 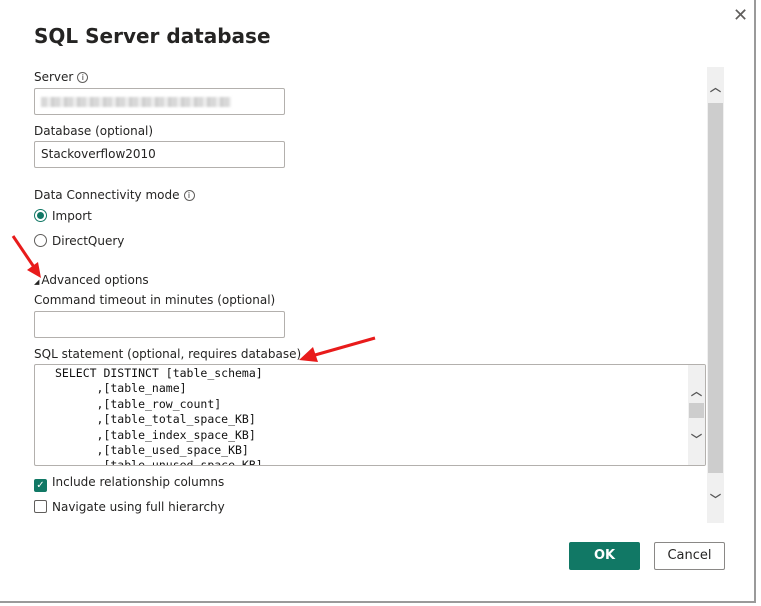 I want to click on radio-selected-icon, so click(x=40, y=215).